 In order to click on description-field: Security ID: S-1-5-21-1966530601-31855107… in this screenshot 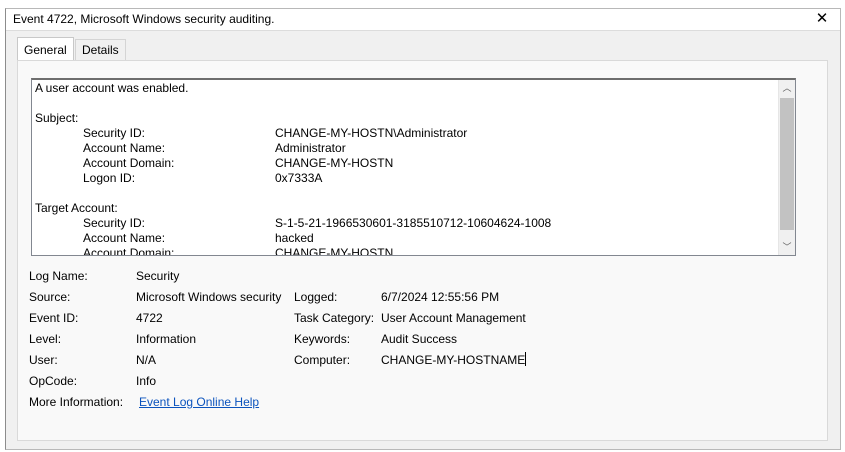, I will do `click(317, 223)`.